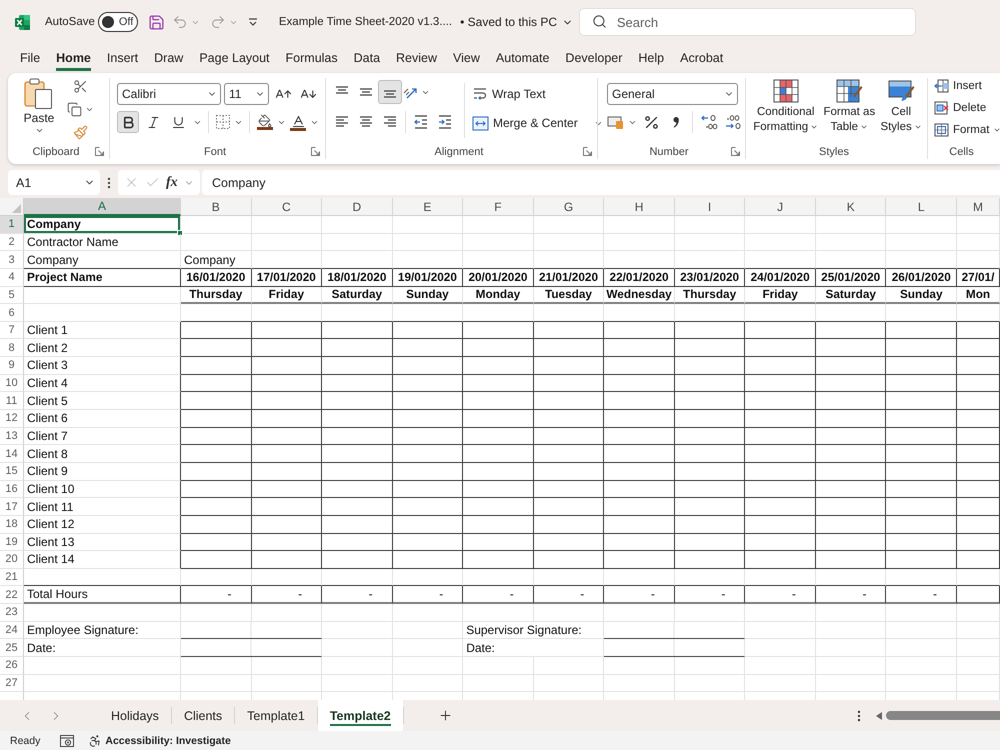 The height and width of the screenshot is (750, 1000). Describe the element at coordinates (710, 207) in the screenshot. I see `column-header: I` at that location.